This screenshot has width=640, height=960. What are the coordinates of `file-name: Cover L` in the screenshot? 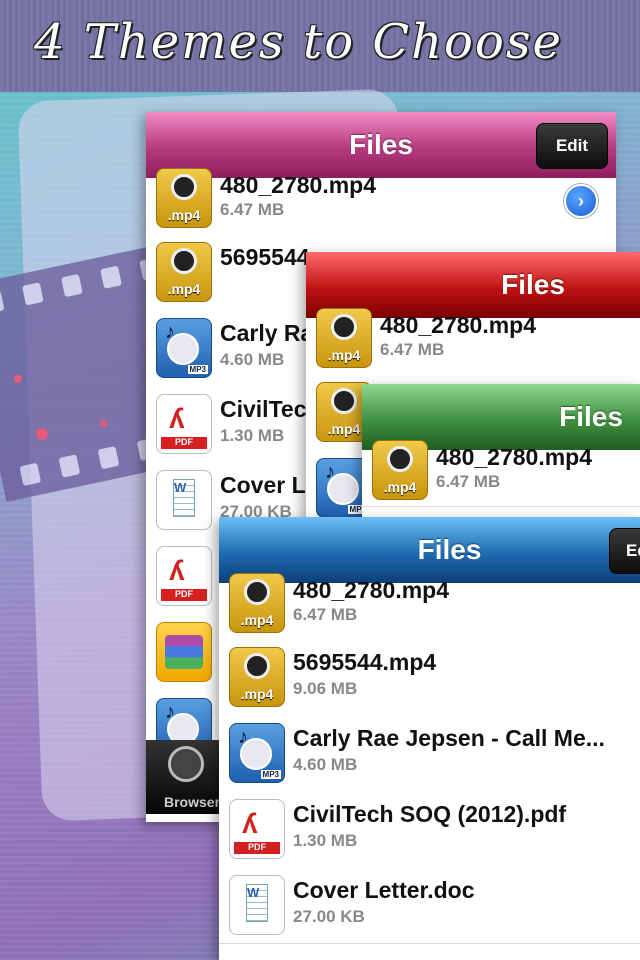 It's located at (263, 485).